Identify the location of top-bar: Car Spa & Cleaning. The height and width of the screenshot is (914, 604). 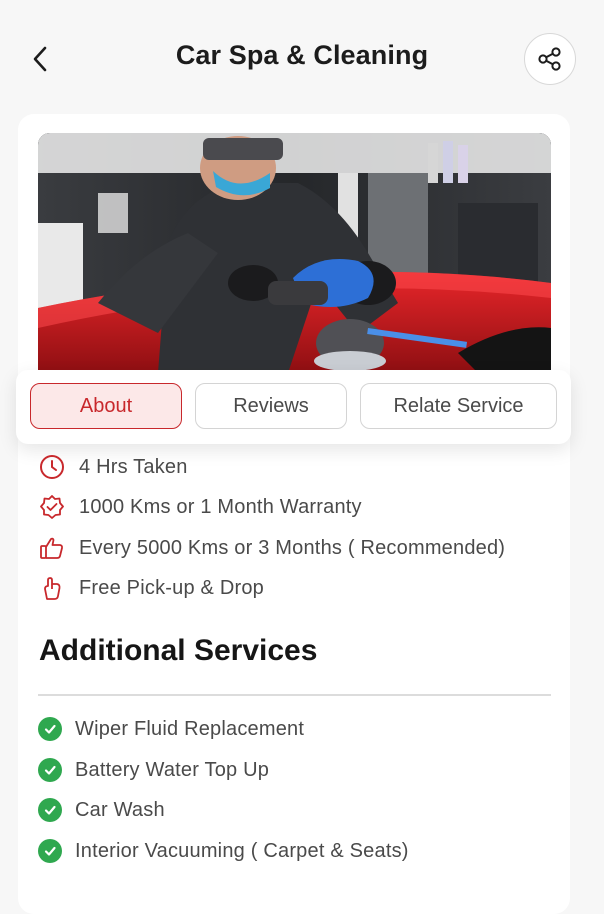
(302, 59).